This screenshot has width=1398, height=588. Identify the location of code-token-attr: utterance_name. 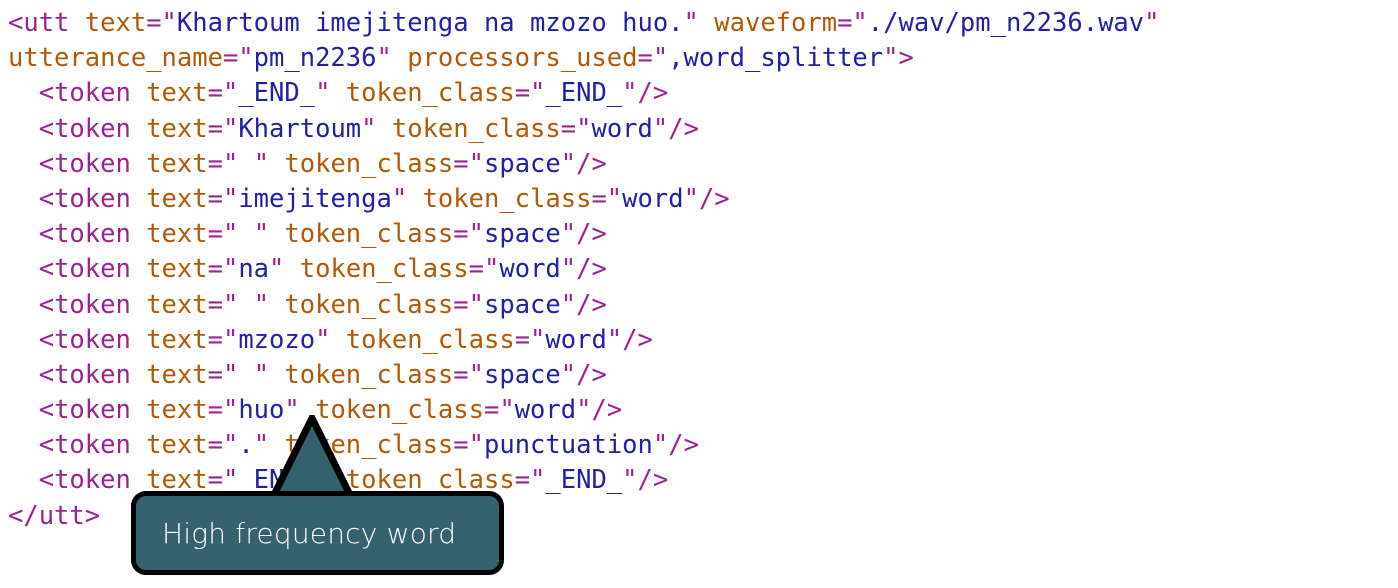
(115, 58).